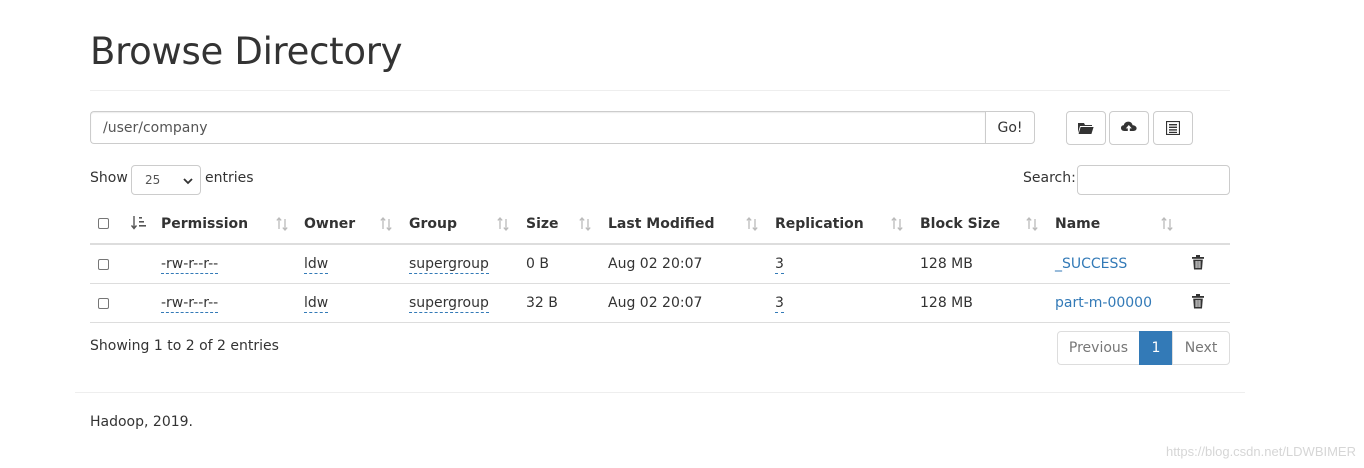 Image resolution: width=1364 pixels, height=468 pixels. I want to click on page-title: Browse Directory, so click(246, 51).